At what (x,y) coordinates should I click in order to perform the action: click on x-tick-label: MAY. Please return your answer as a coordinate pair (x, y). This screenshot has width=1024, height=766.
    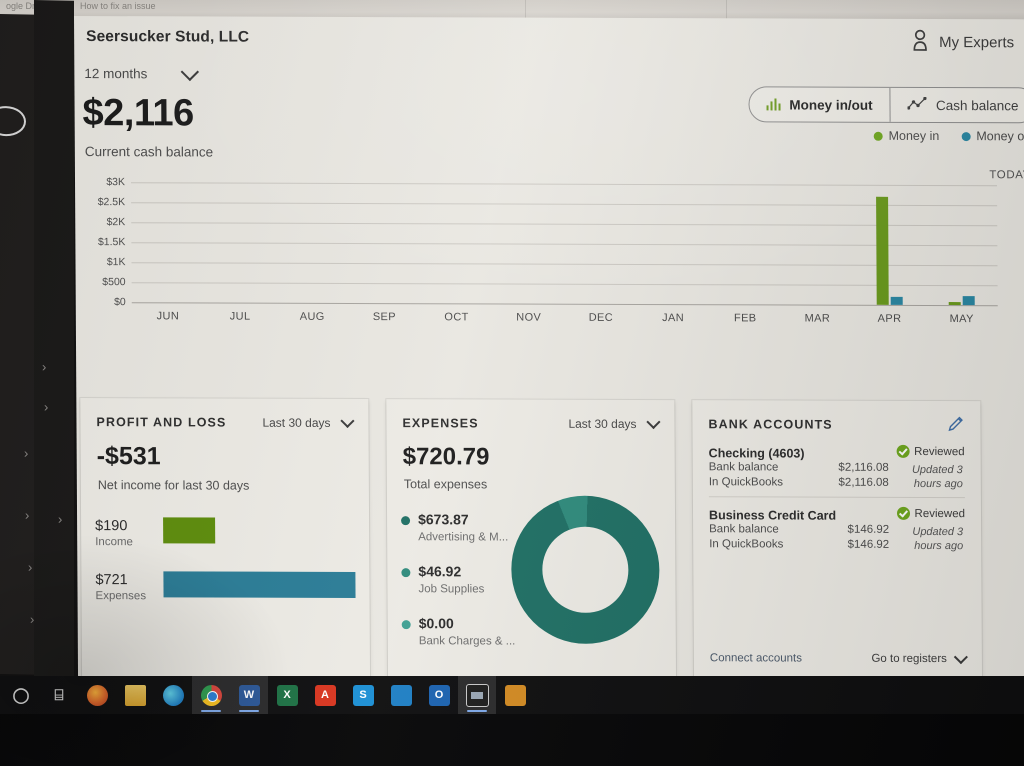
    Looking at the image, I should click on (961, 319).